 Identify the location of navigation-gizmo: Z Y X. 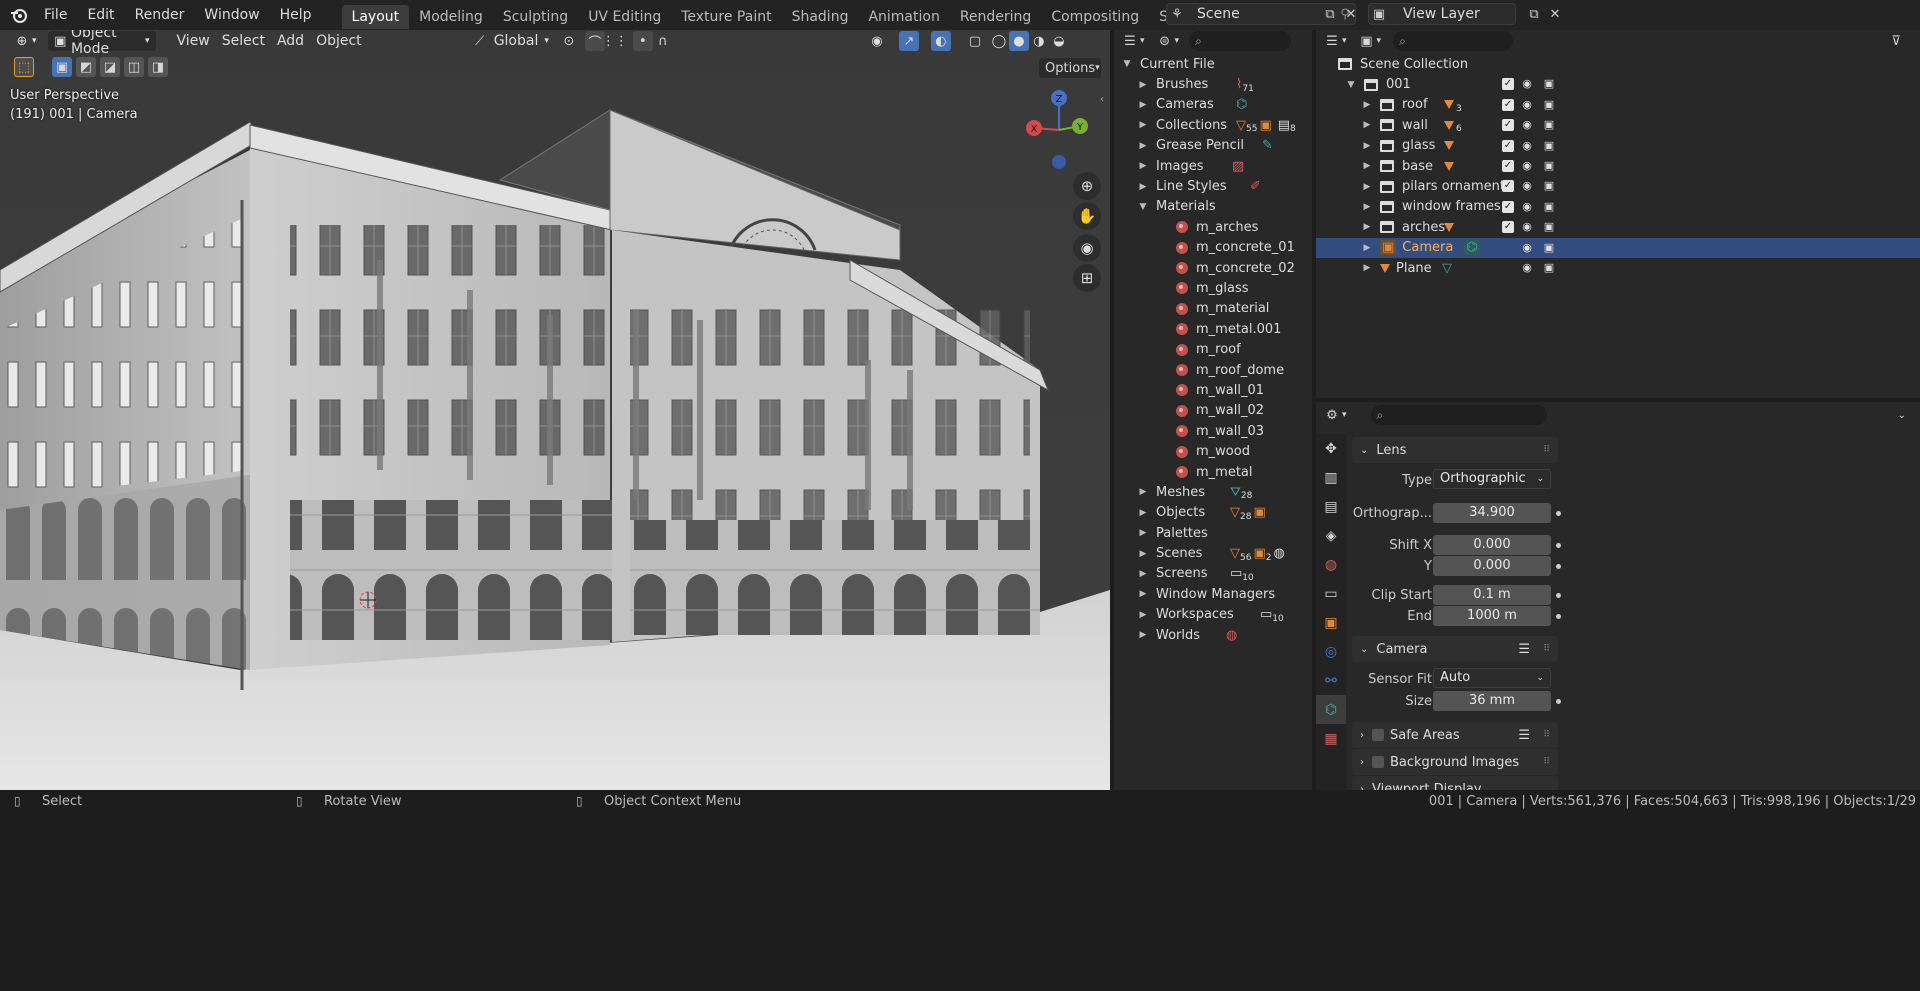
(1060, 131).